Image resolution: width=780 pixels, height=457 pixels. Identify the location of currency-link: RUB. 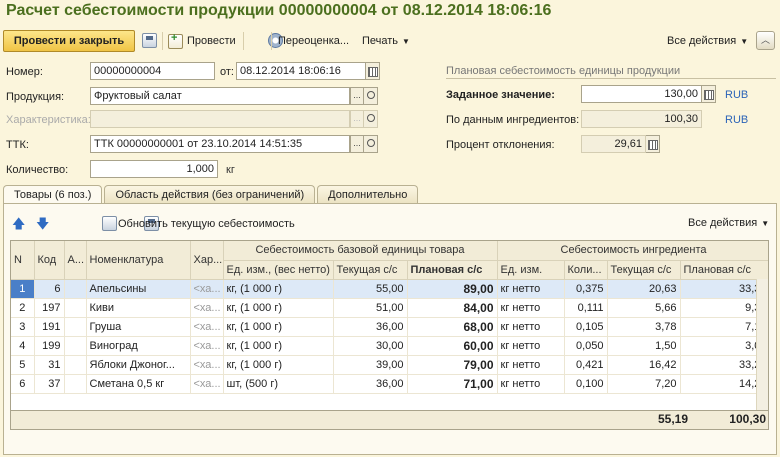
(736, 95).